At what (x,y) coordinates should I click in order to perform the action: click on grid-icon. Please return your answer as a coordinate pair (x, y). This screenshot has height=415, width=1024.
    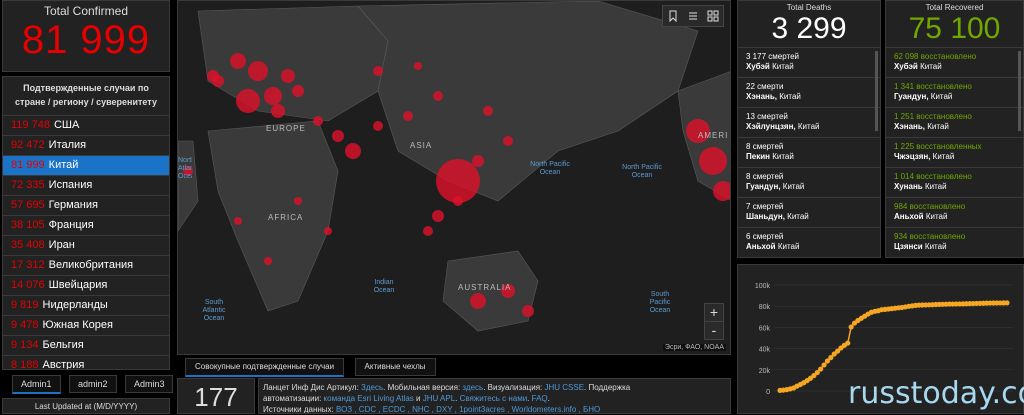
    Looking at the image, I should click on (713, 16).